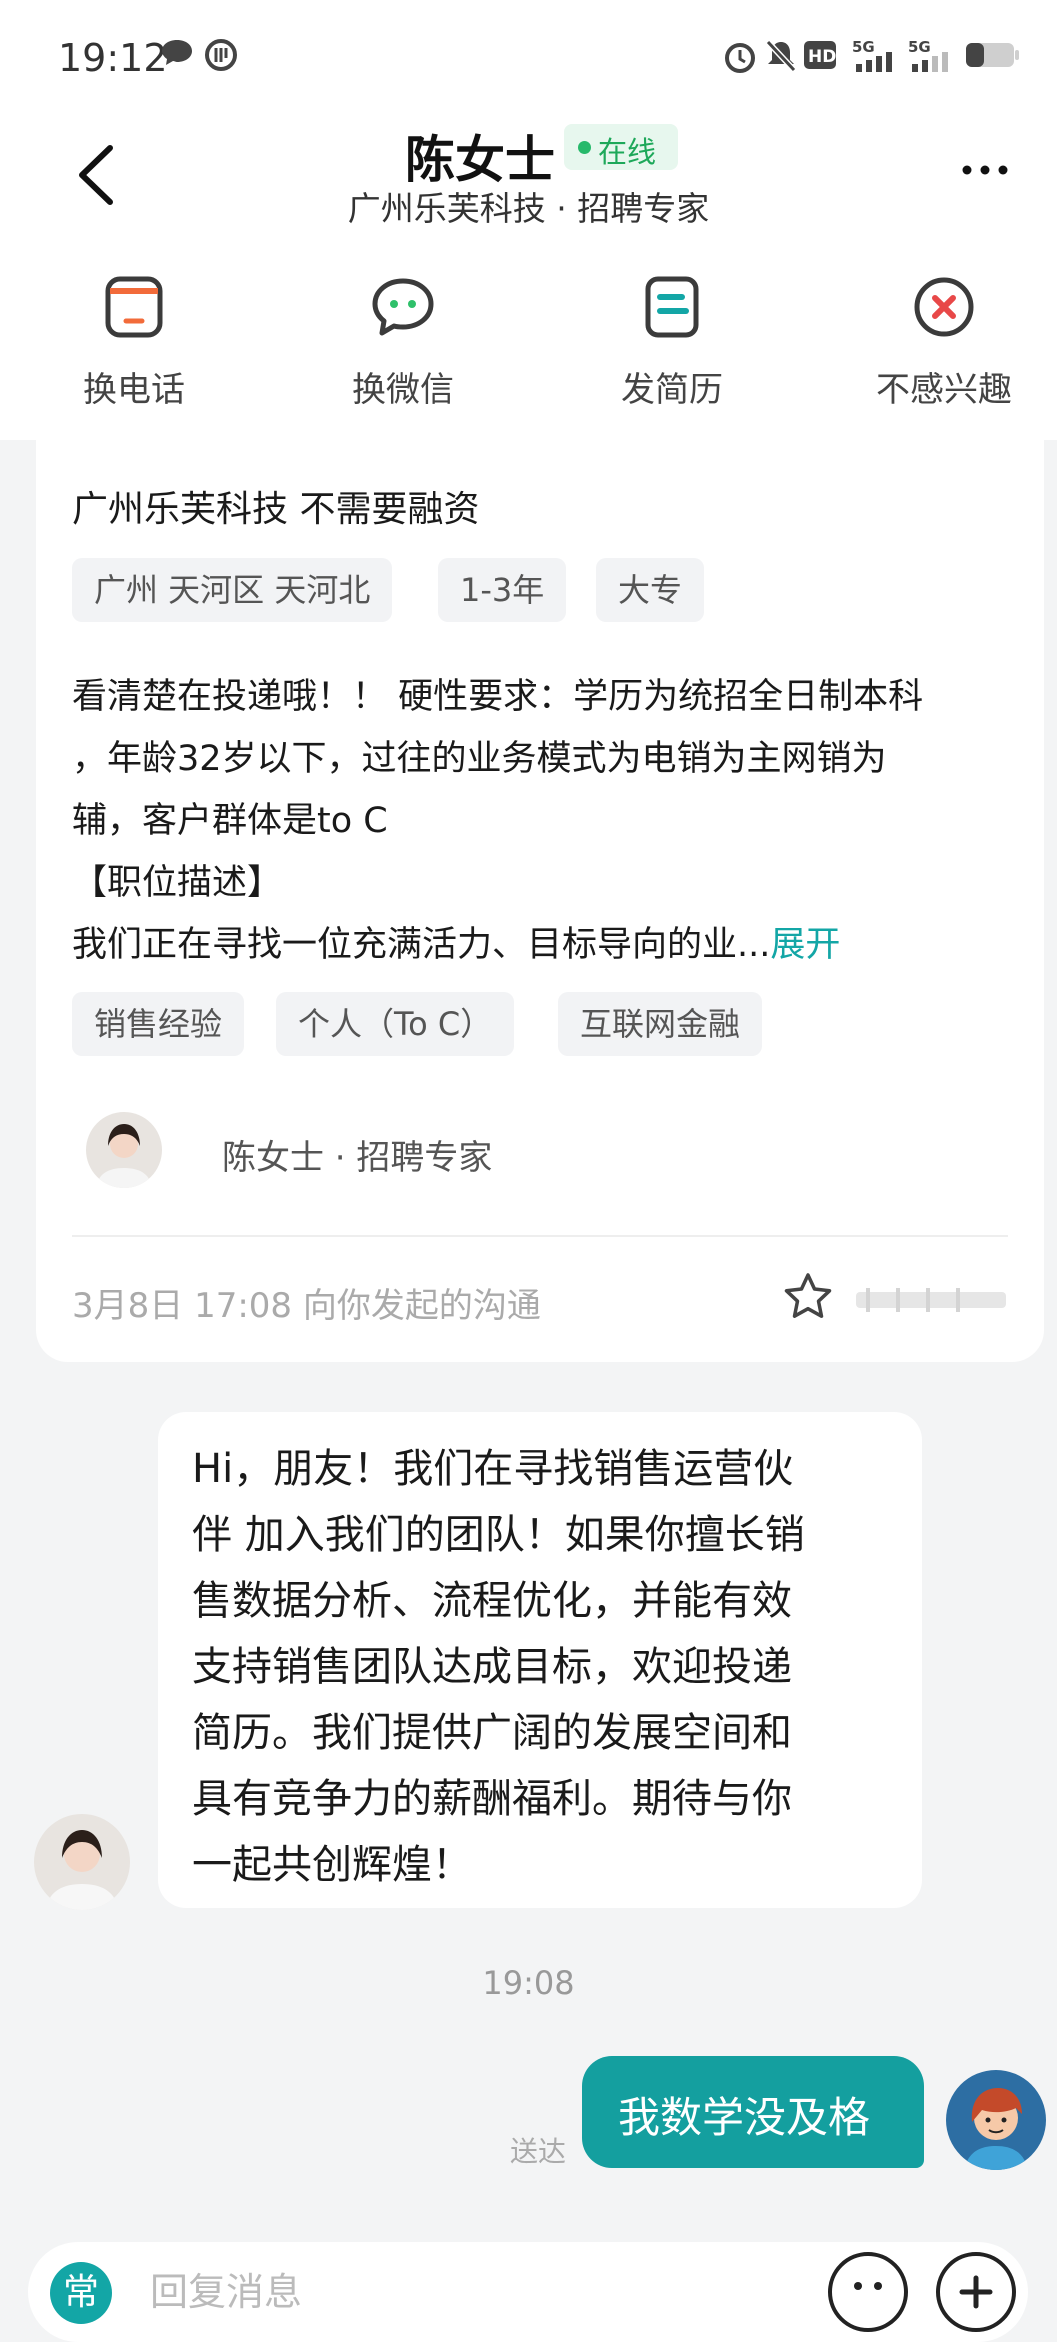 This screenshot has height=2342, width=1057. What do you see at coordinates (805, 945) in the screenshot?
I see `expand-link: 展开` at bounding box center [805, 945].